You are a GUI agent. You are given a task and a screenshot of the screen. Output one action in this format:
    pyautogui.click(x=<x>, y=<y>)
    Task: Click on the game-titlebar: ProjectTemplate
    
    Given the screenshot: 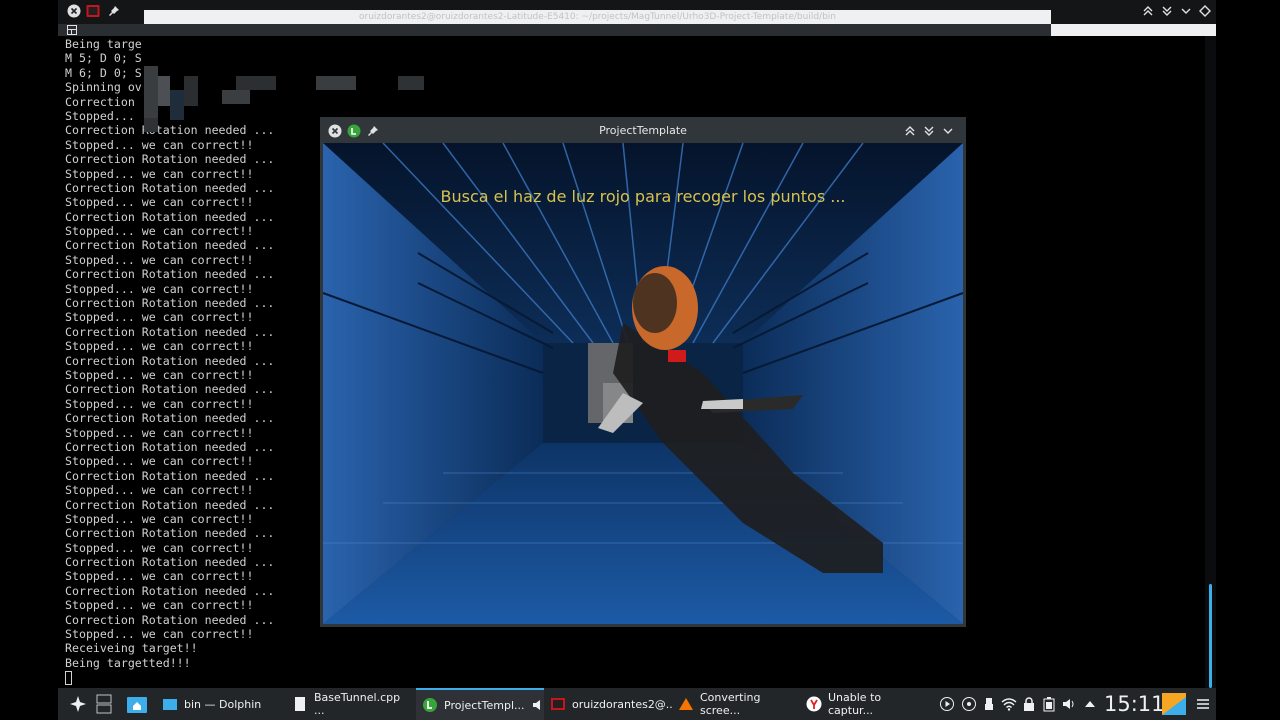 What is the action you would take?
    pyautogui.click(x=643, y=130)
    